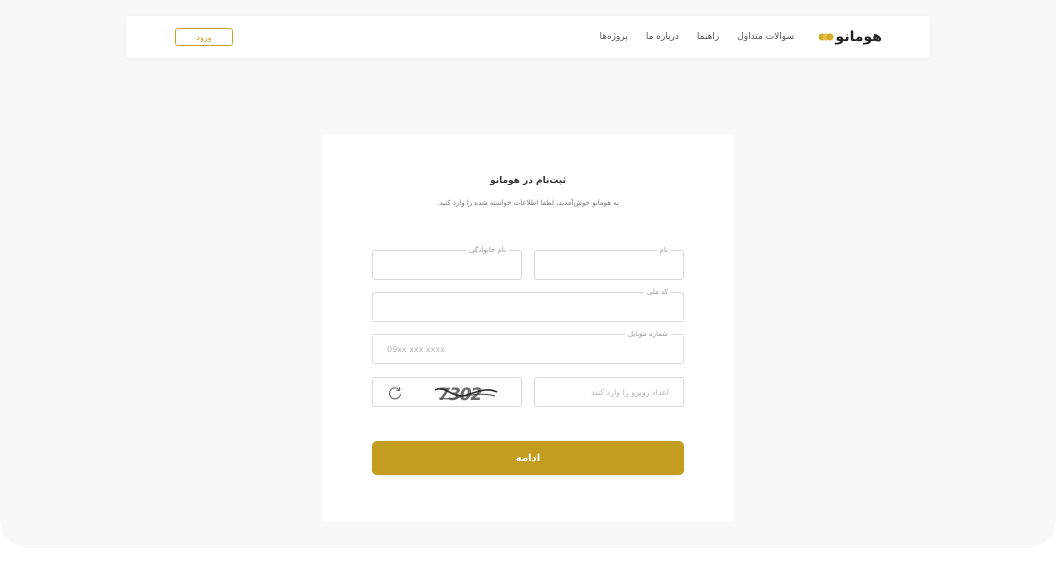  I want to click on captcha-field, so click(609, 392).